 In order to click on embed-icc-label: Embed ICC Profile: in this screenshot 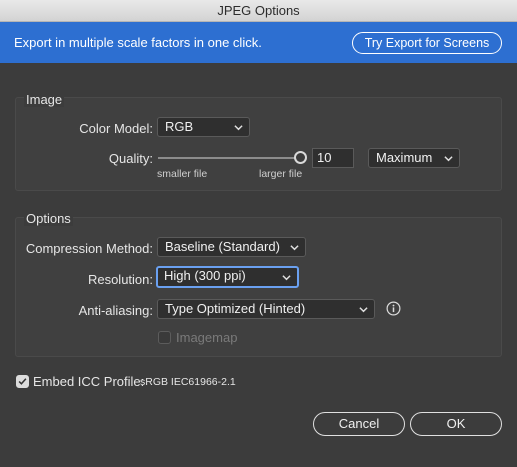, I will do `click(89, 381)`.